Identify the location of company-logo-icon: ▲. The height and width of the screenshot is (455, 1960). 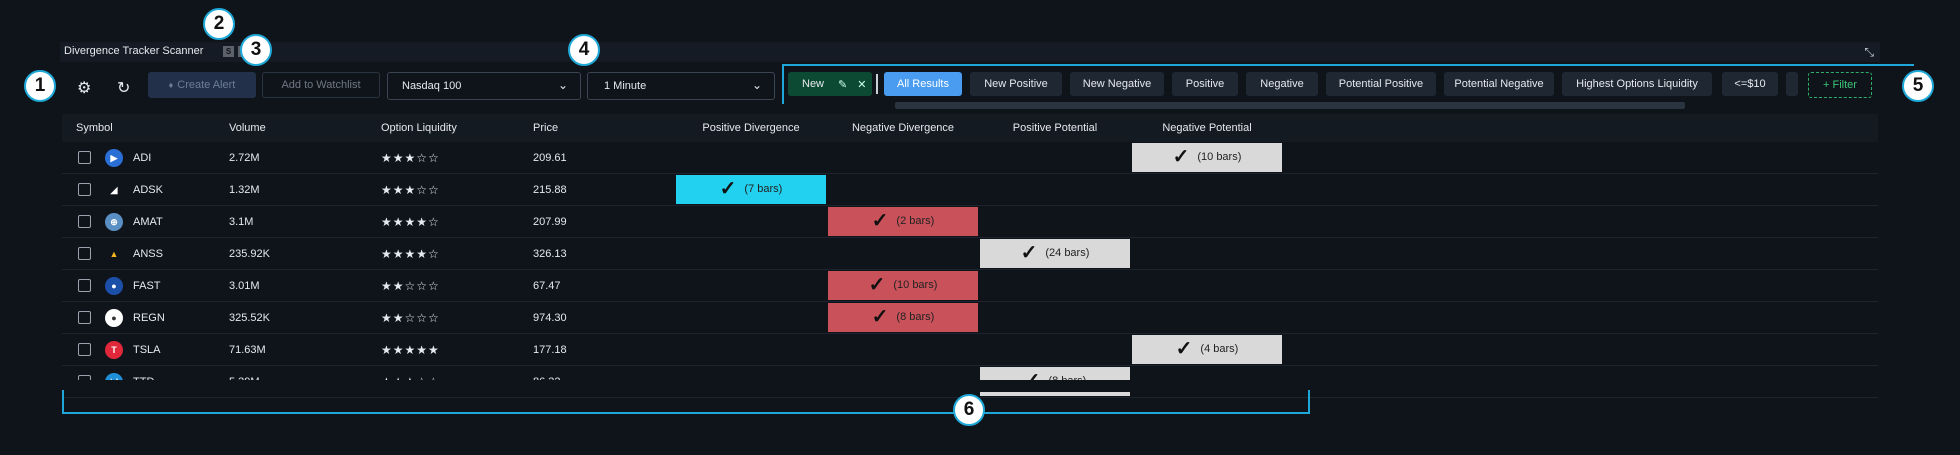
(114, 253).